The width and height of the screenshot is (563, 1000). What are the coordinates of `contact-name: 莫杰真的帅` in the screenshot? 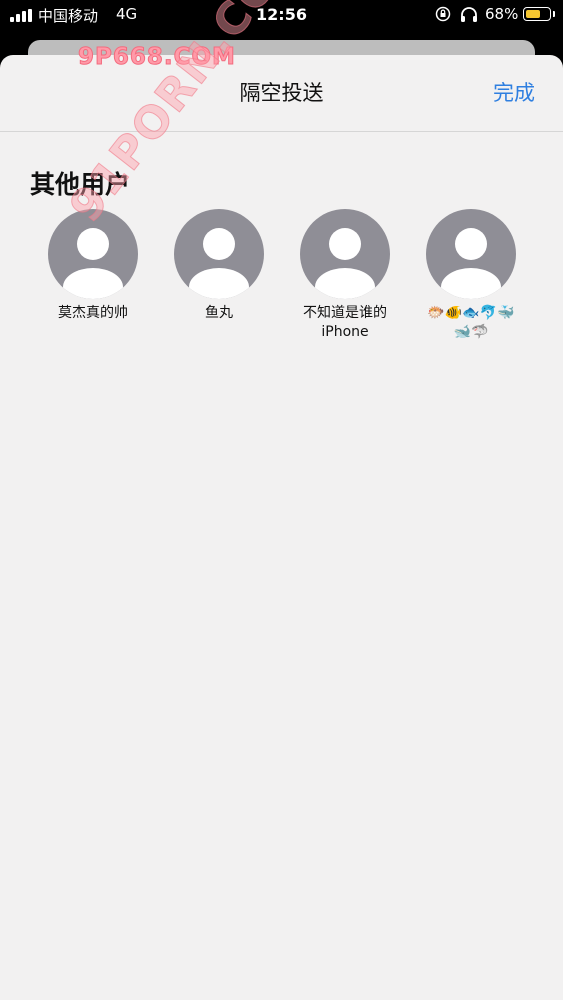 It's located at (93, 313).